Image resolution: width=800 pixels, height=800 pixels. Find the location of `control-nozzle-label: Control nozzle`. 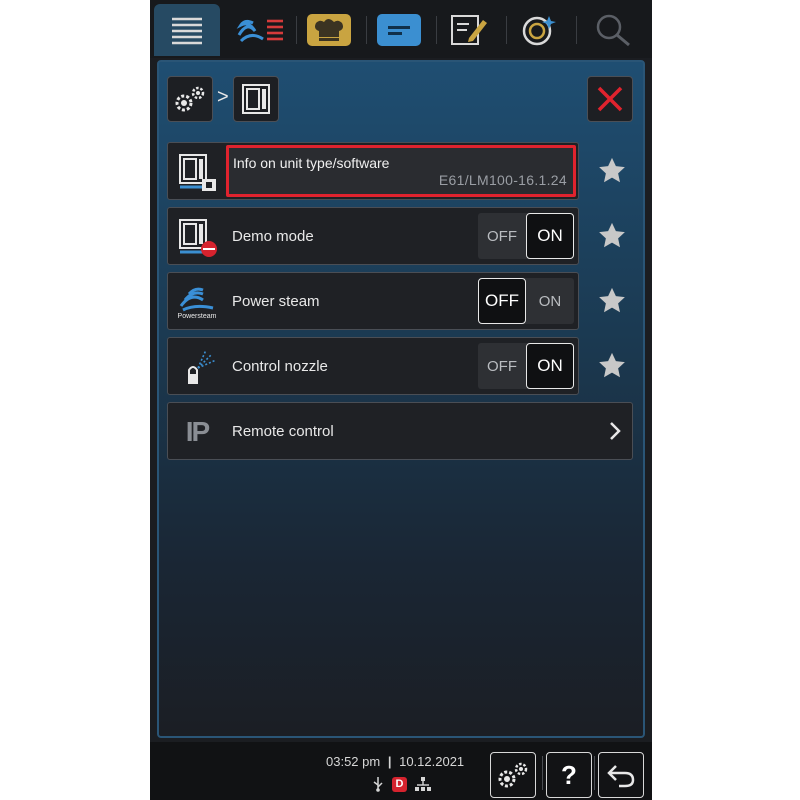

control-nozzle-label: Control nozzle is located at coordinates (280, 366).